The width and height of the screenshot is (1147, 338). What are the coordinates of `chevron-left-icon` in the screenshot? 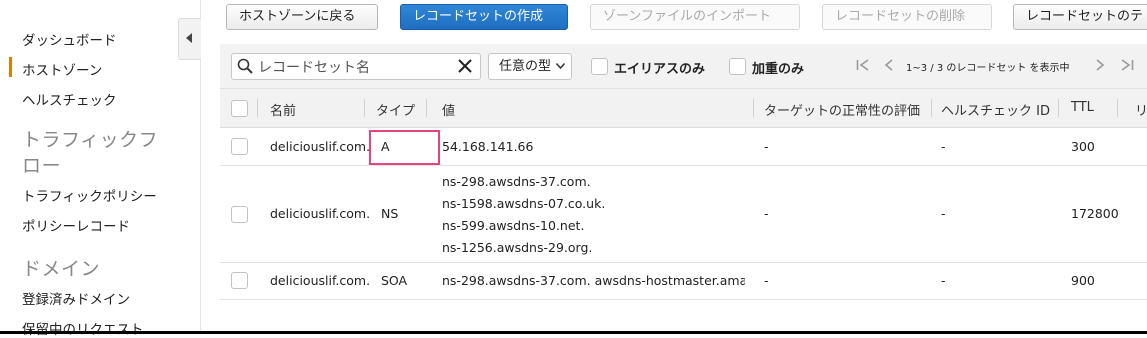 It's located at (189, 38).